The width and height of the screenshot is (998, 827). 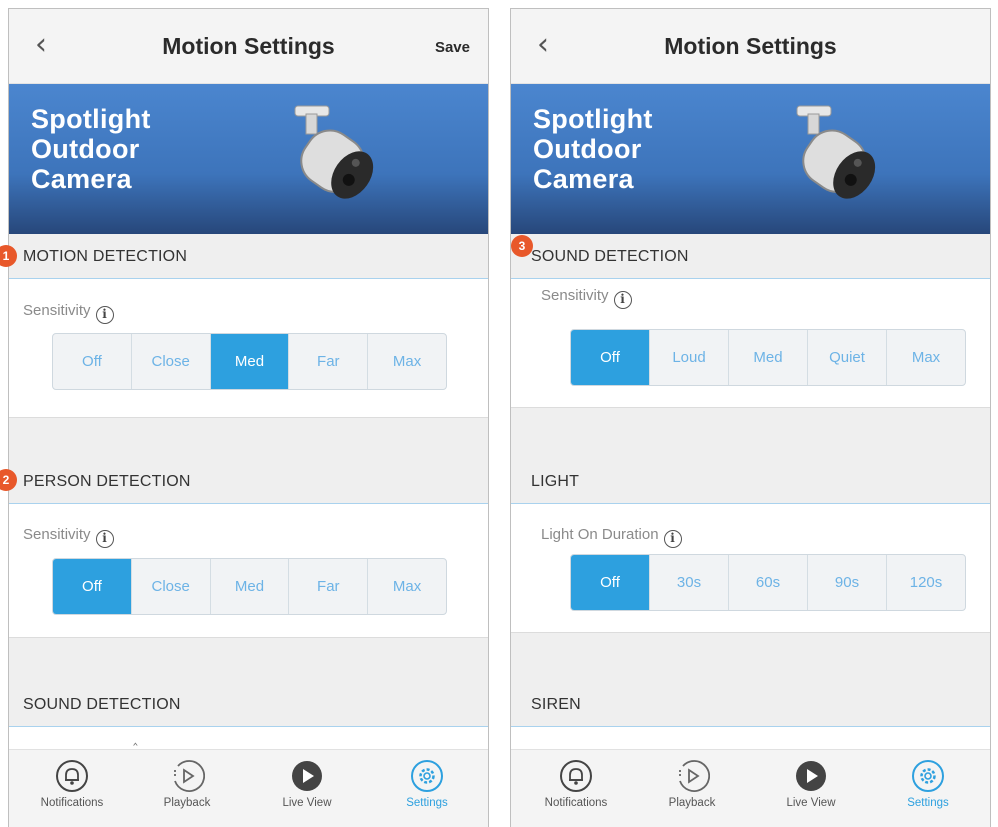 I want to click on section-title: SIREN, so click(x=556, y=704).